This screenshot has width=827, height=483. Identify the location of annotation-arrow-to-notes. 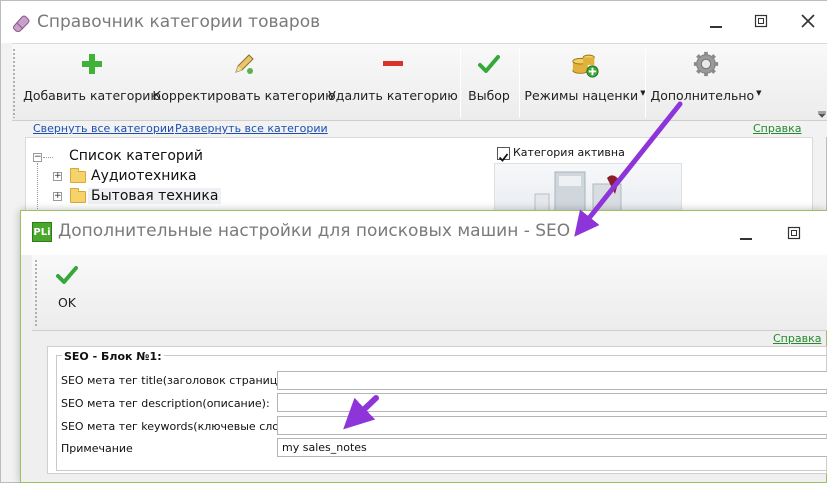
(361, 412).